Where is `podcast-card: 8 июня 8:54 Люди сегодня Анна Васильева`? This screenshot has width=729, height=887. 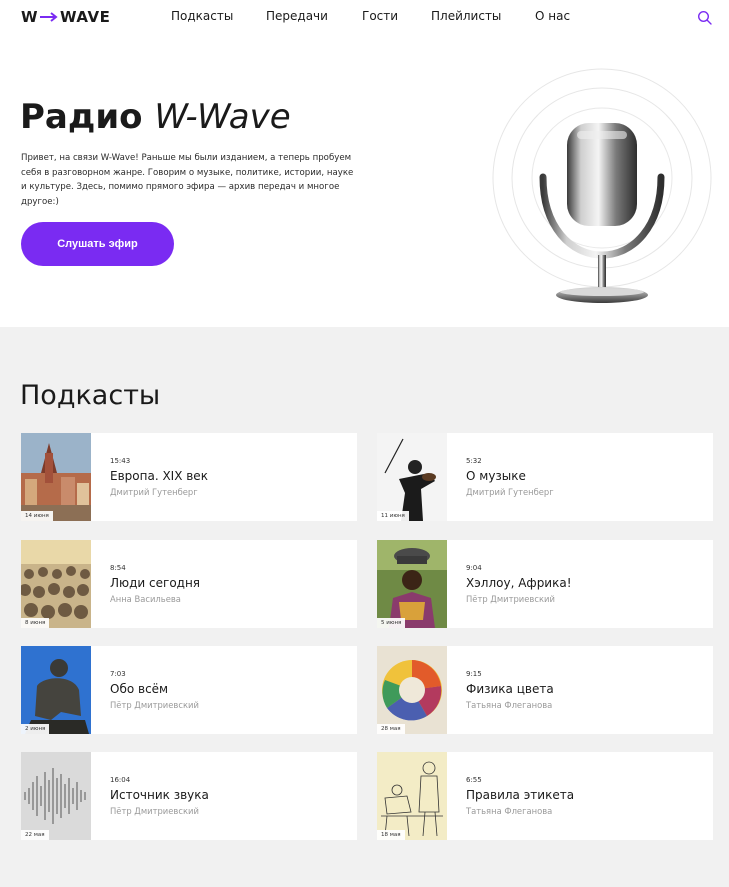 podcast-card: 8 июня 8:54 Люди сегодня Анна Васильева is located at coordinates (189, 584).